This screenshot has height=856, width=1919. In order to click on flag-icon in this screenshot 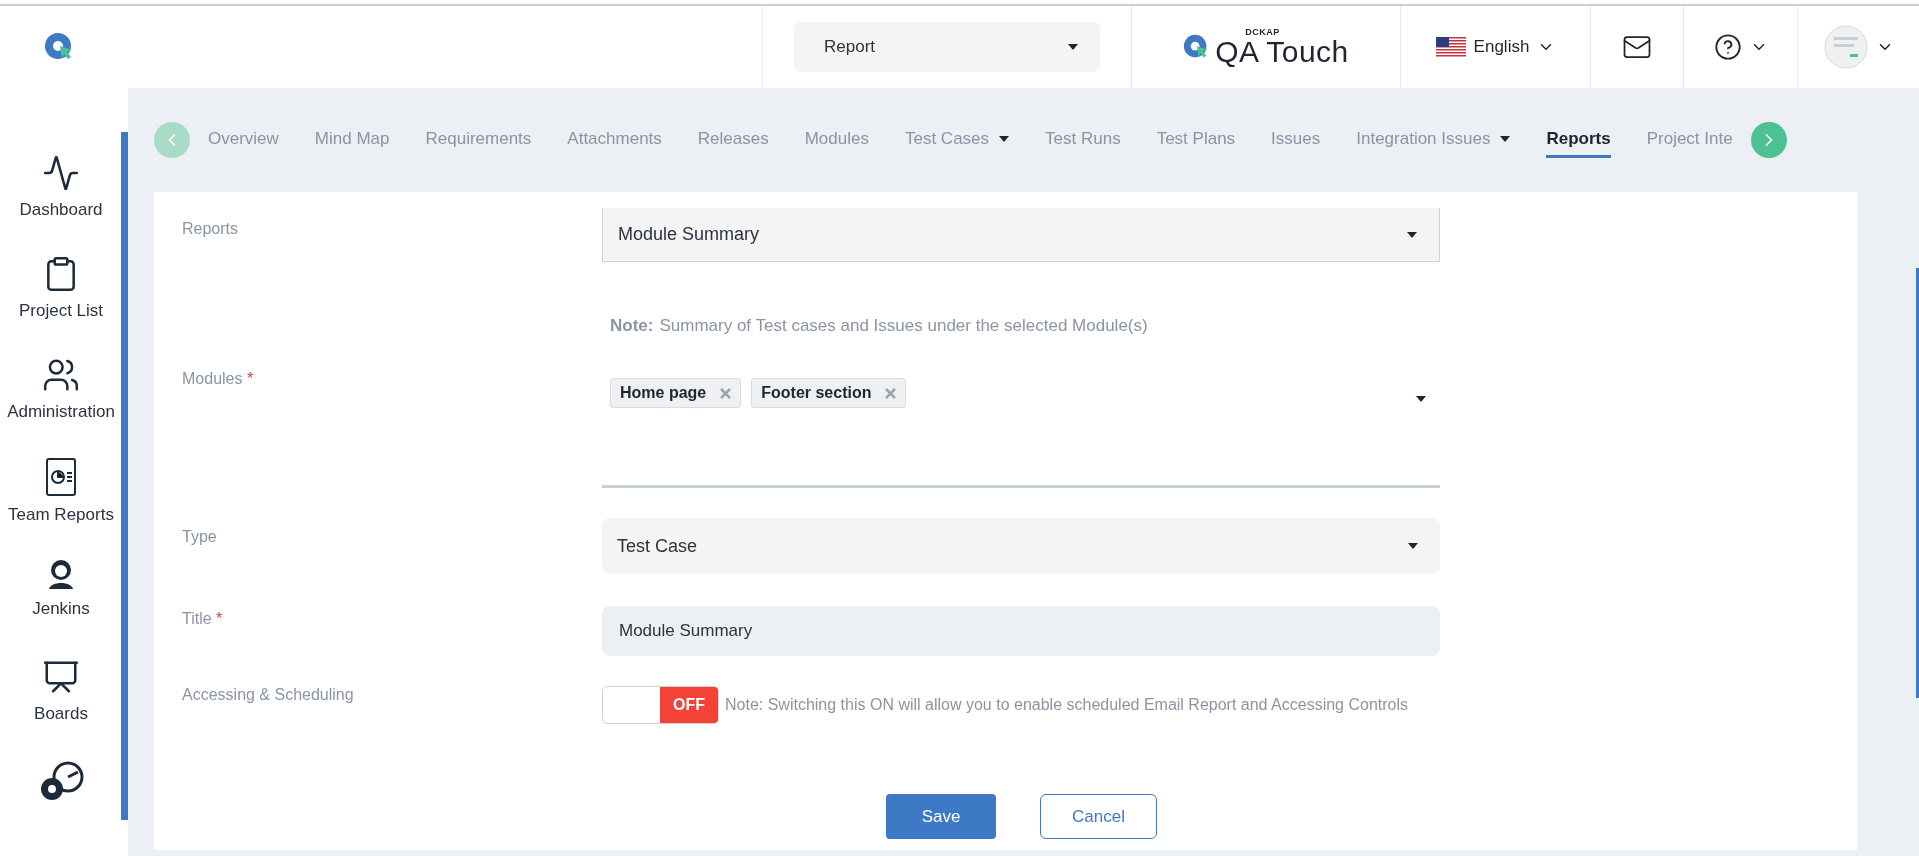, I will do `click(1450, 47)`.